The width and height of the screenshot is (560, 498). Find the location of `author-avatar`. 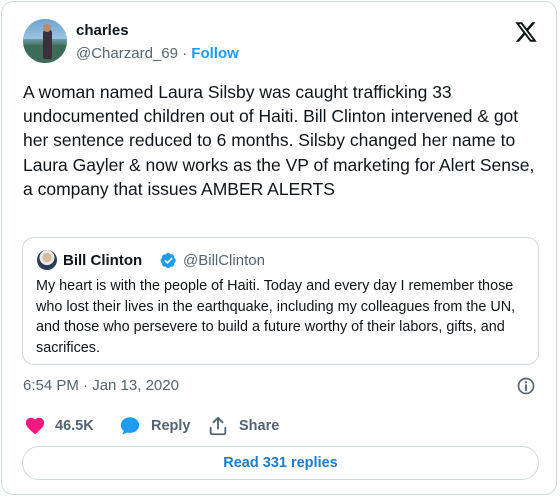

author-avatar is located at coordinates (45, 41).